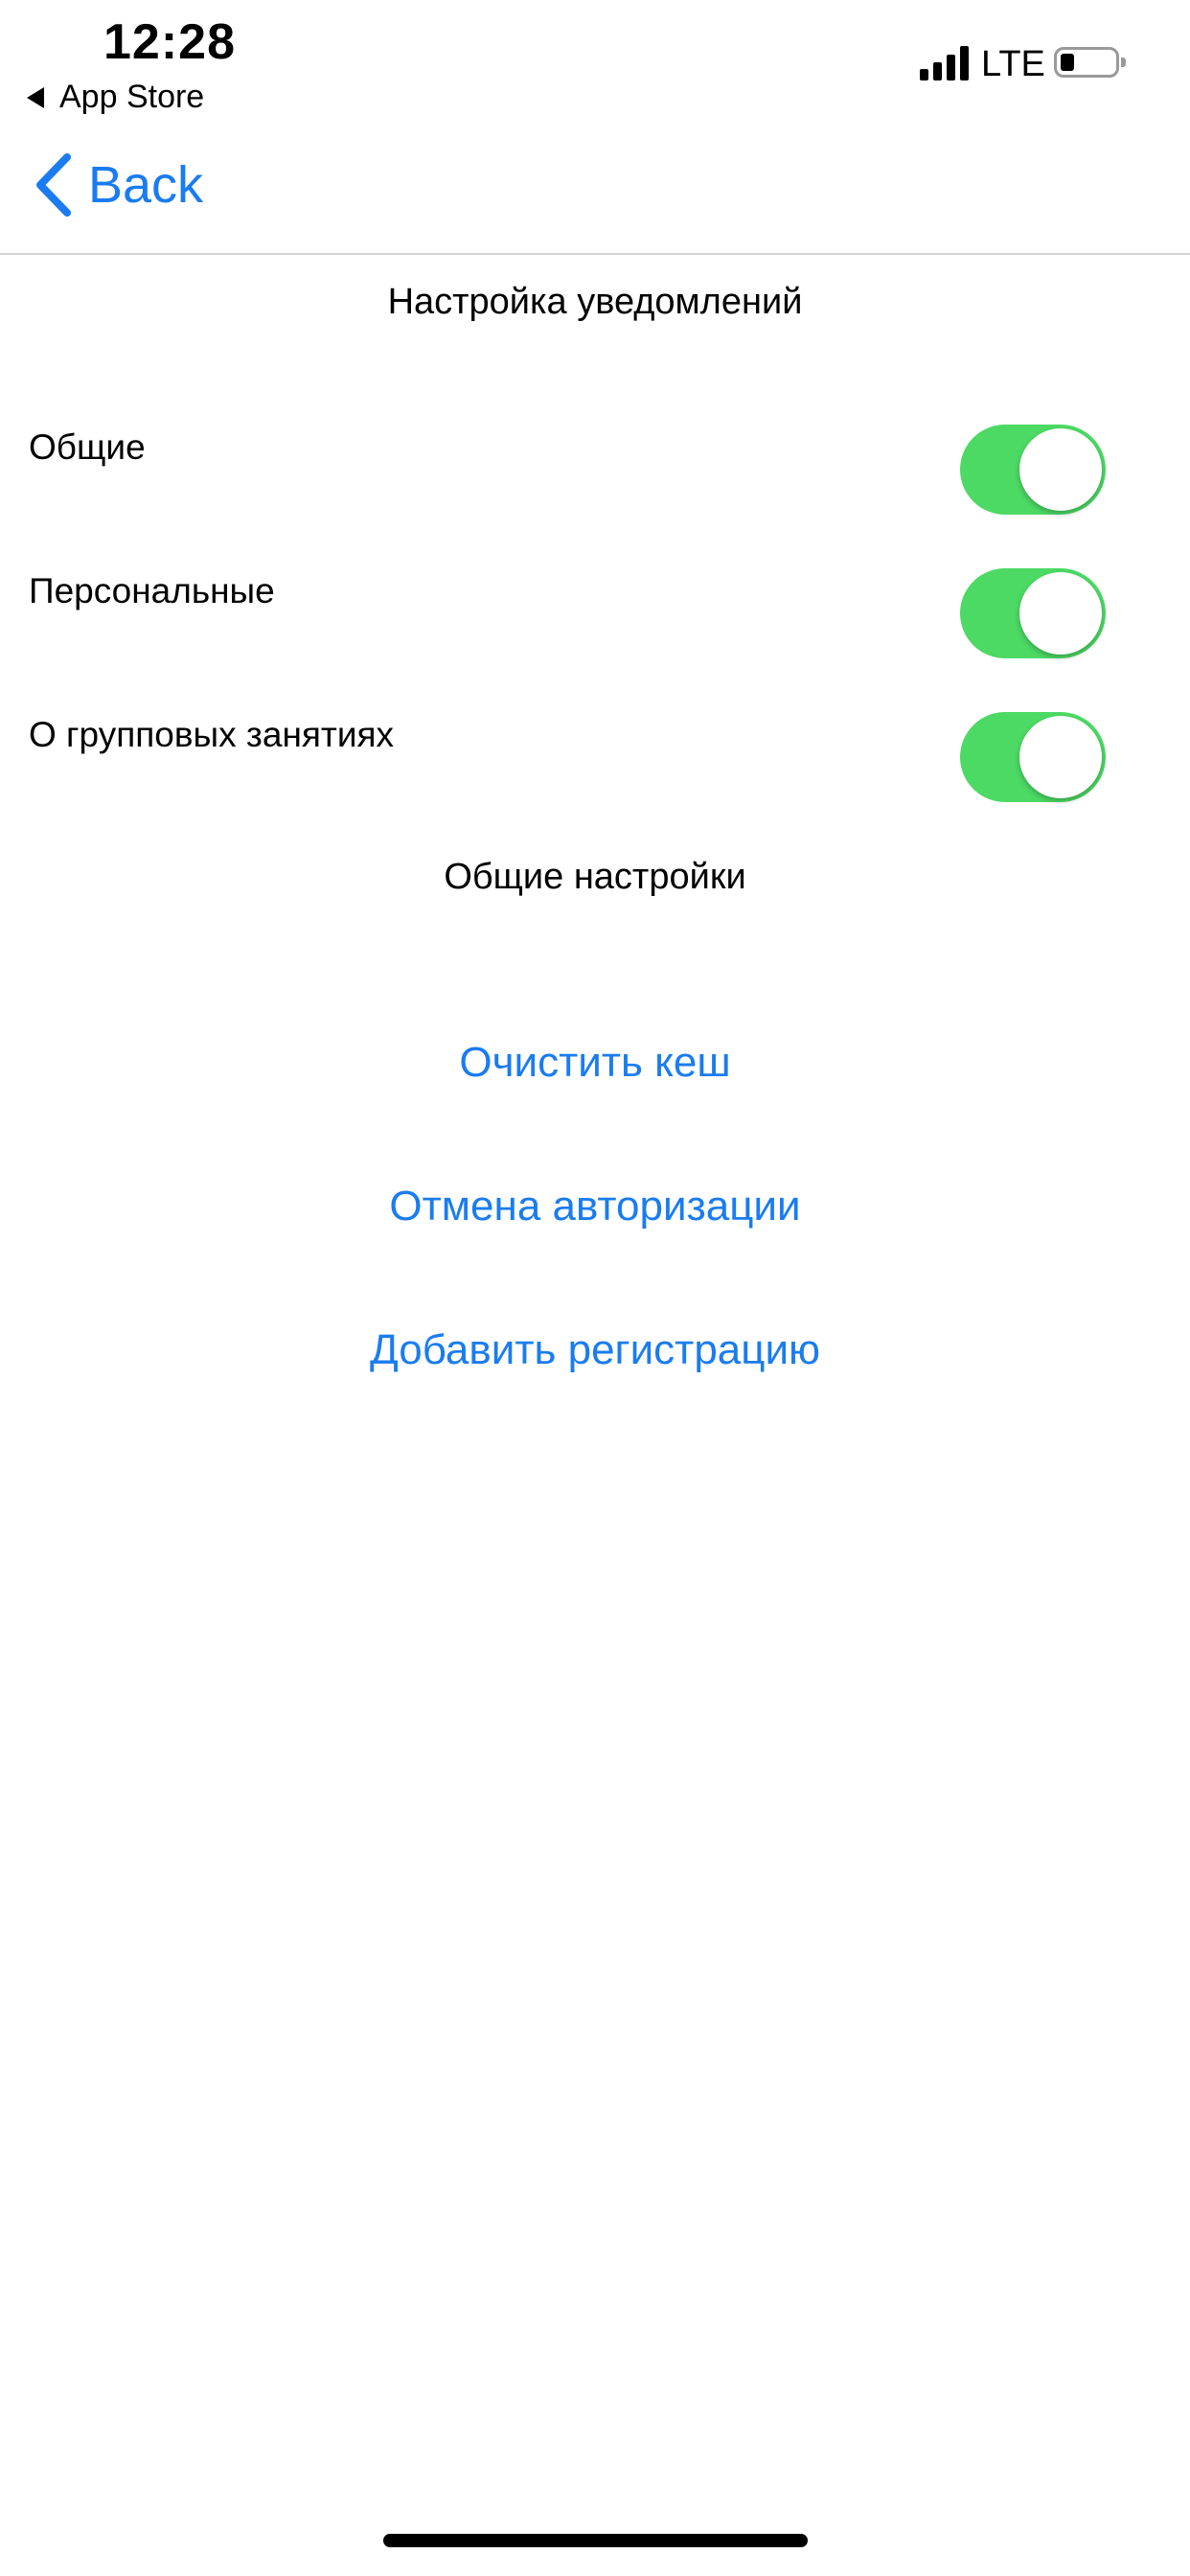 This screenshot has height=2576, width=1190. What do you see at coordinates (36, 97) in the screenshot?
I see `back-triangle-icon` at bounding box center [36, 97].